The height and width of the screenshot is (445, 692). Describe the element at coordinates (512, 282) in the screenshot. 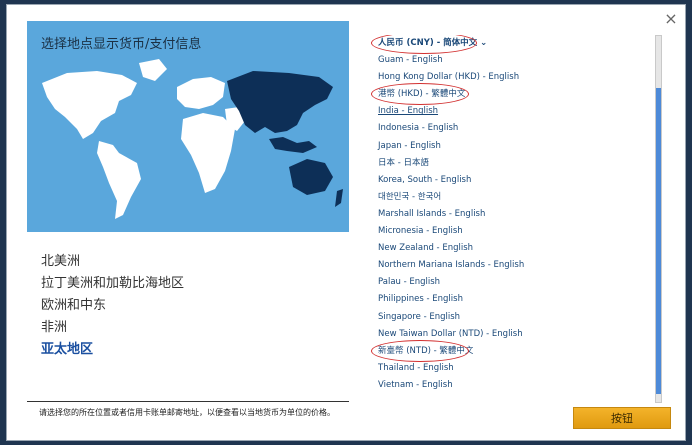

I see `country-item: Palau - English` at that location.